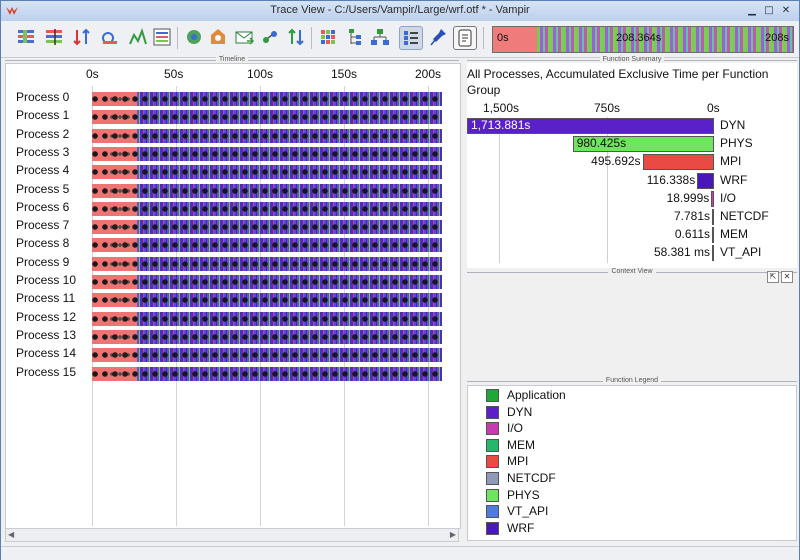 The width and height of the screenshot is (800, 560). I want to click on close-icon: ✕, so click(787, 277).